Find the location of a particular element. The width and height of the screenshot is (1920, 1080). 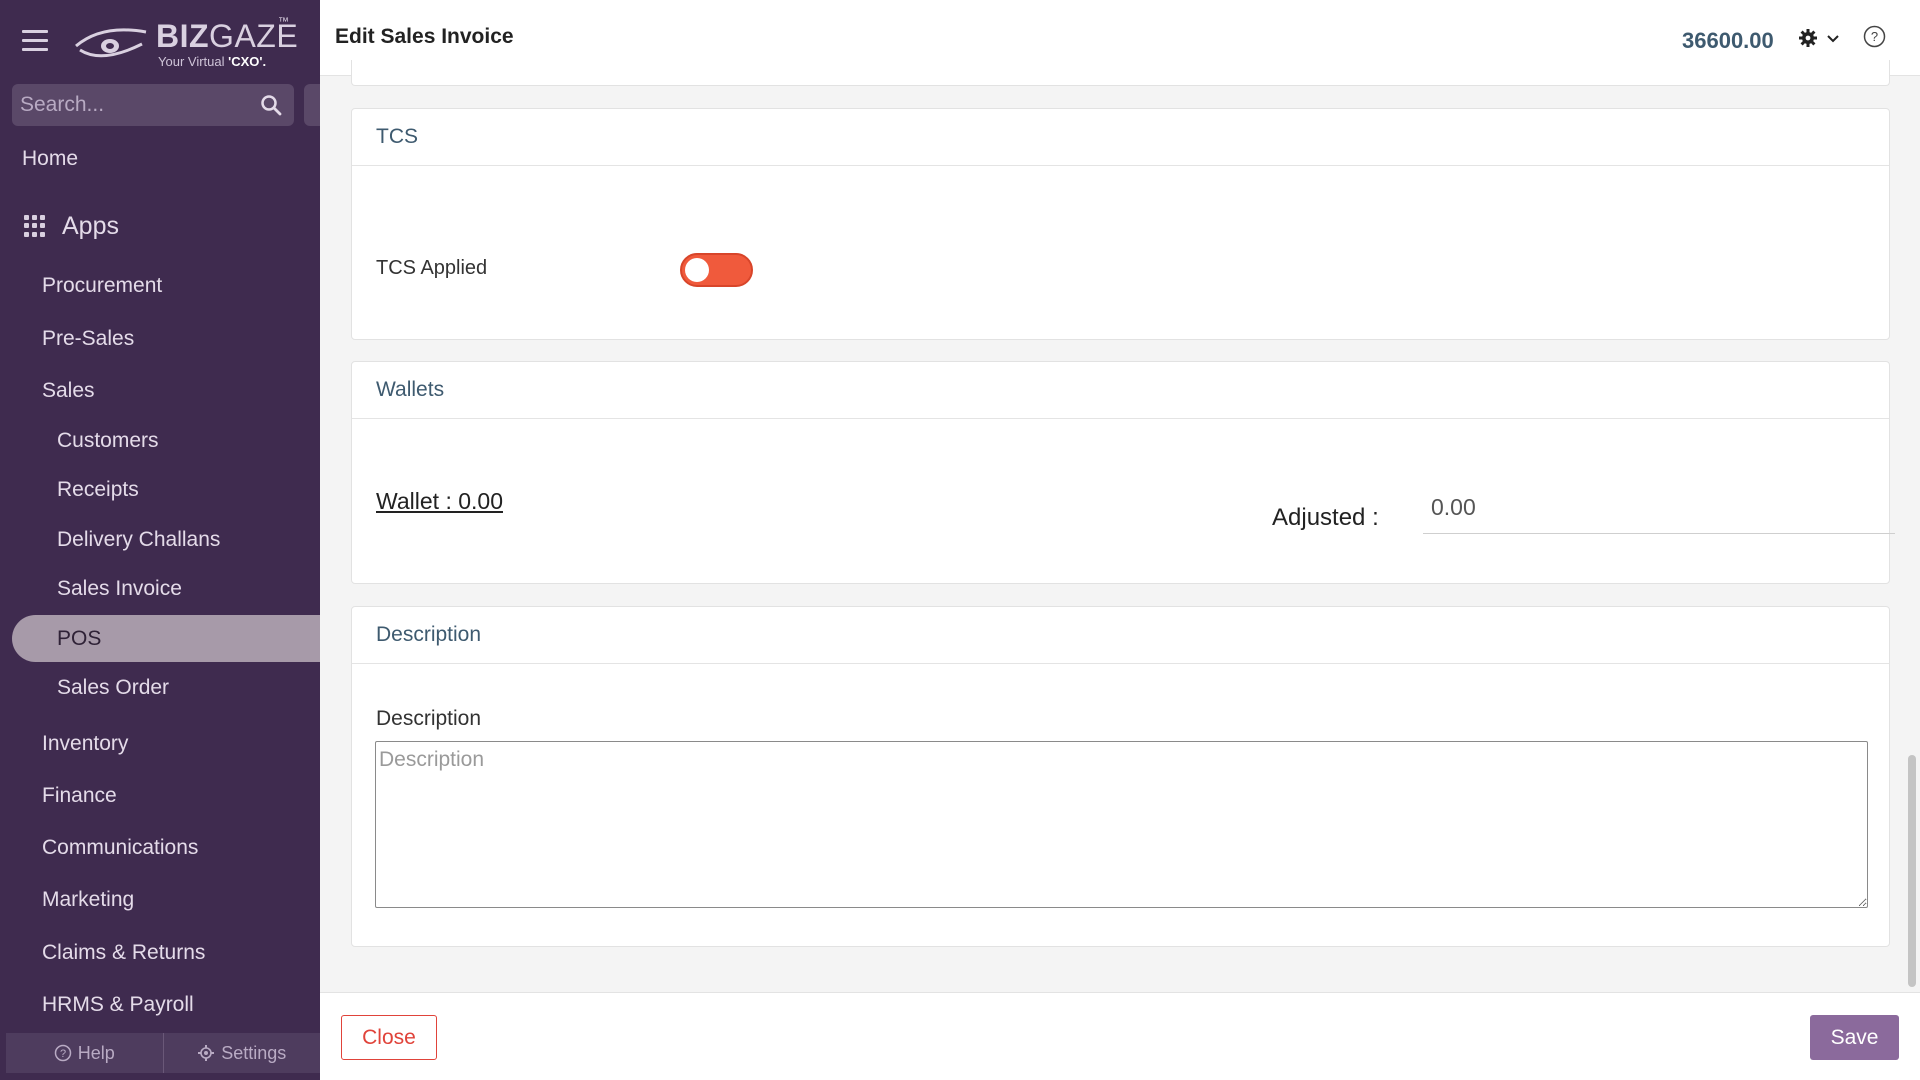

logo-eye-icon is located at coordinates (111, 43).